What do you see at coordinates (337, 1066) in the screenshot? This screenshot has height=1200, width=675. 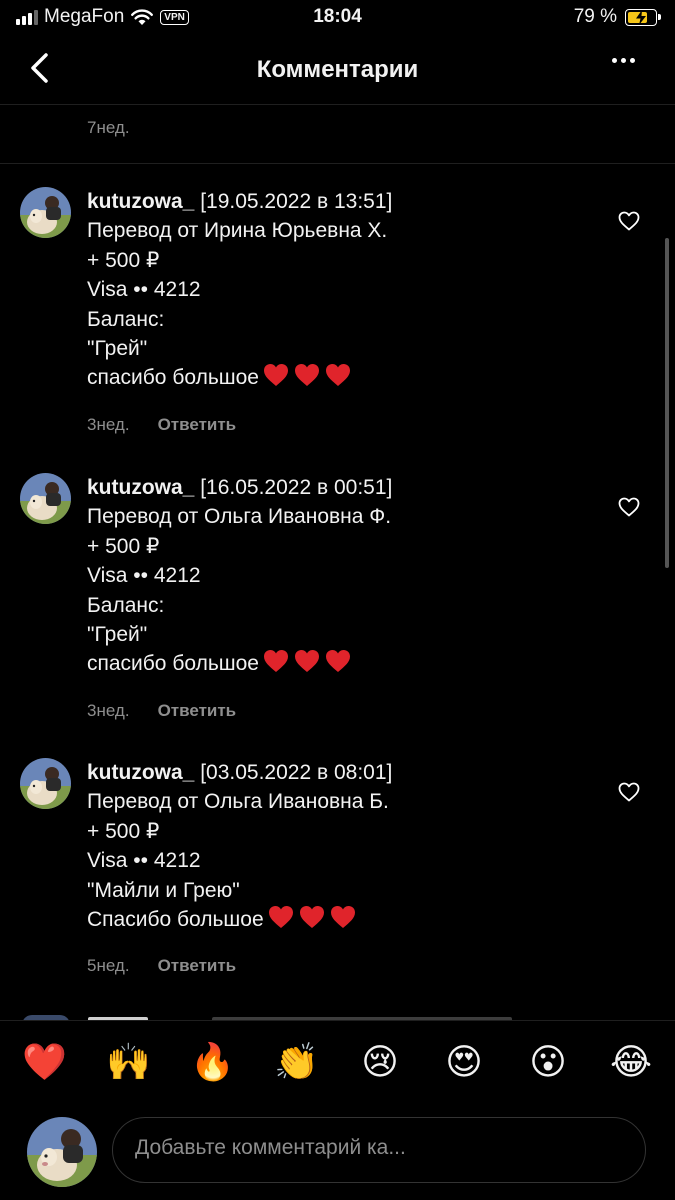 I see `quick-reactions-row: ❤️ 🙌 🔥 👏 😢 😍 😮 😂` at bounding box center [337, 1066].